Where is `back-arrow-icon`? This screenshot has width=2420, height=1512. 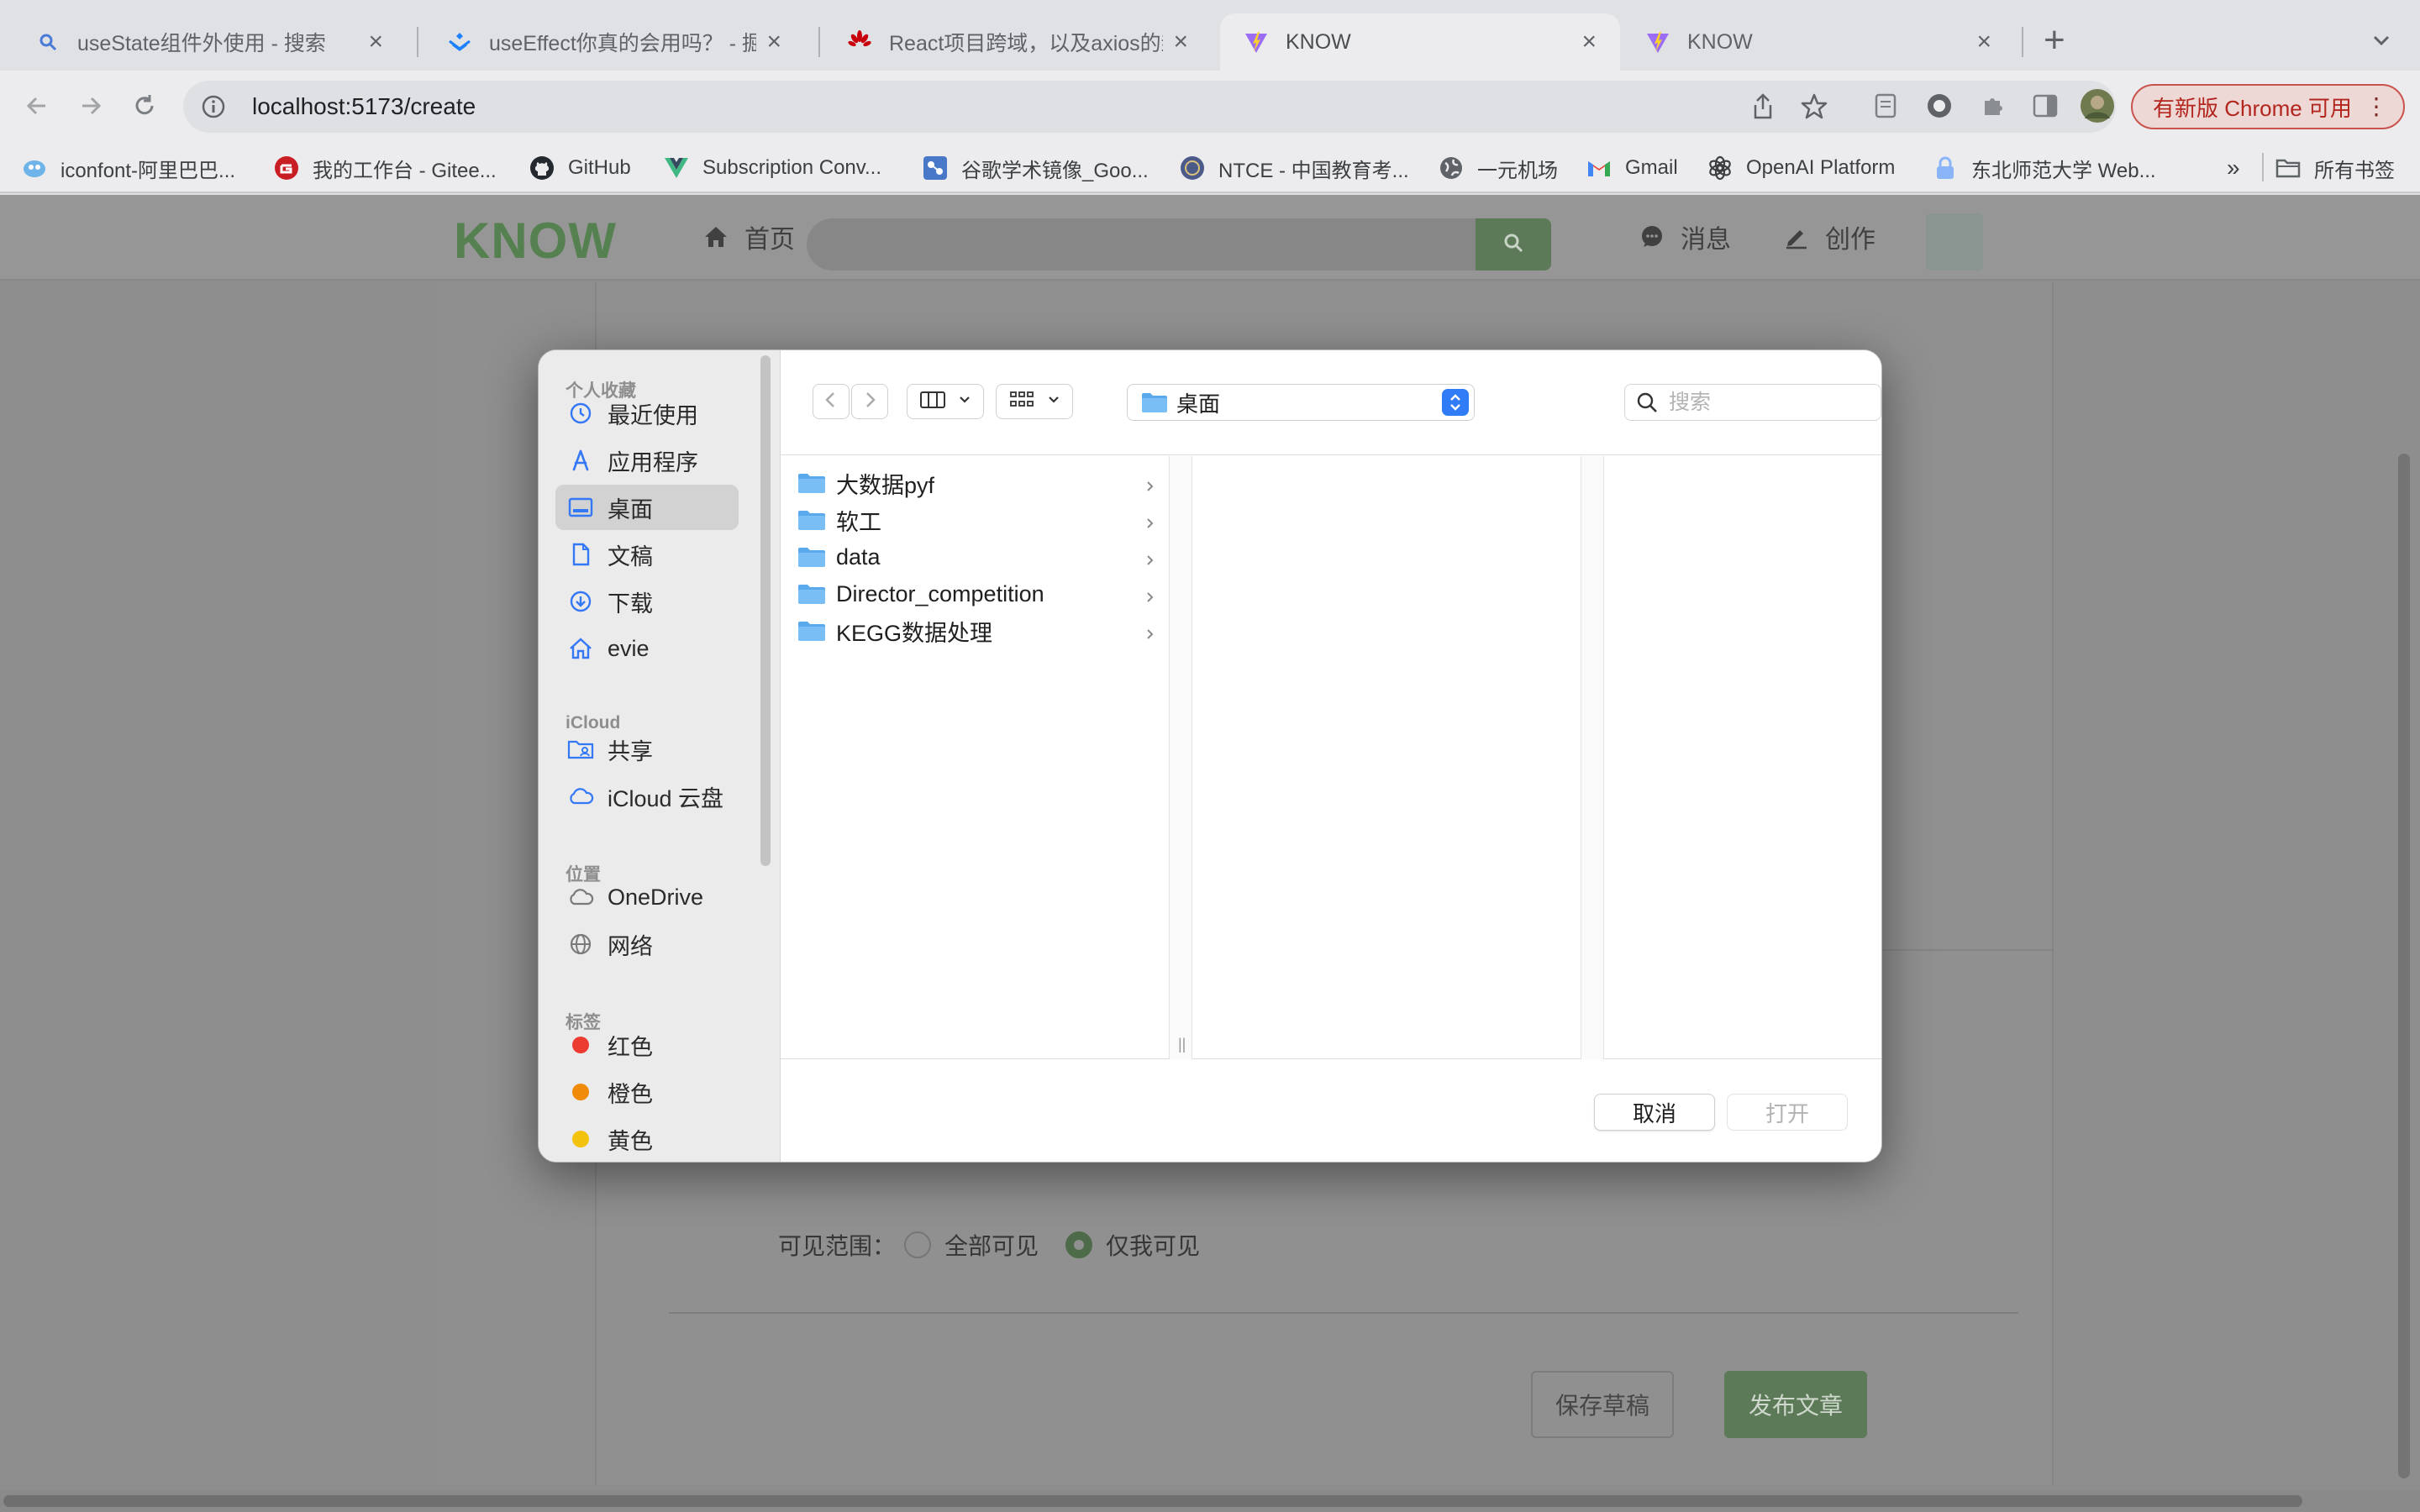
back-arrow-icon is located at coordinates (36, 105).